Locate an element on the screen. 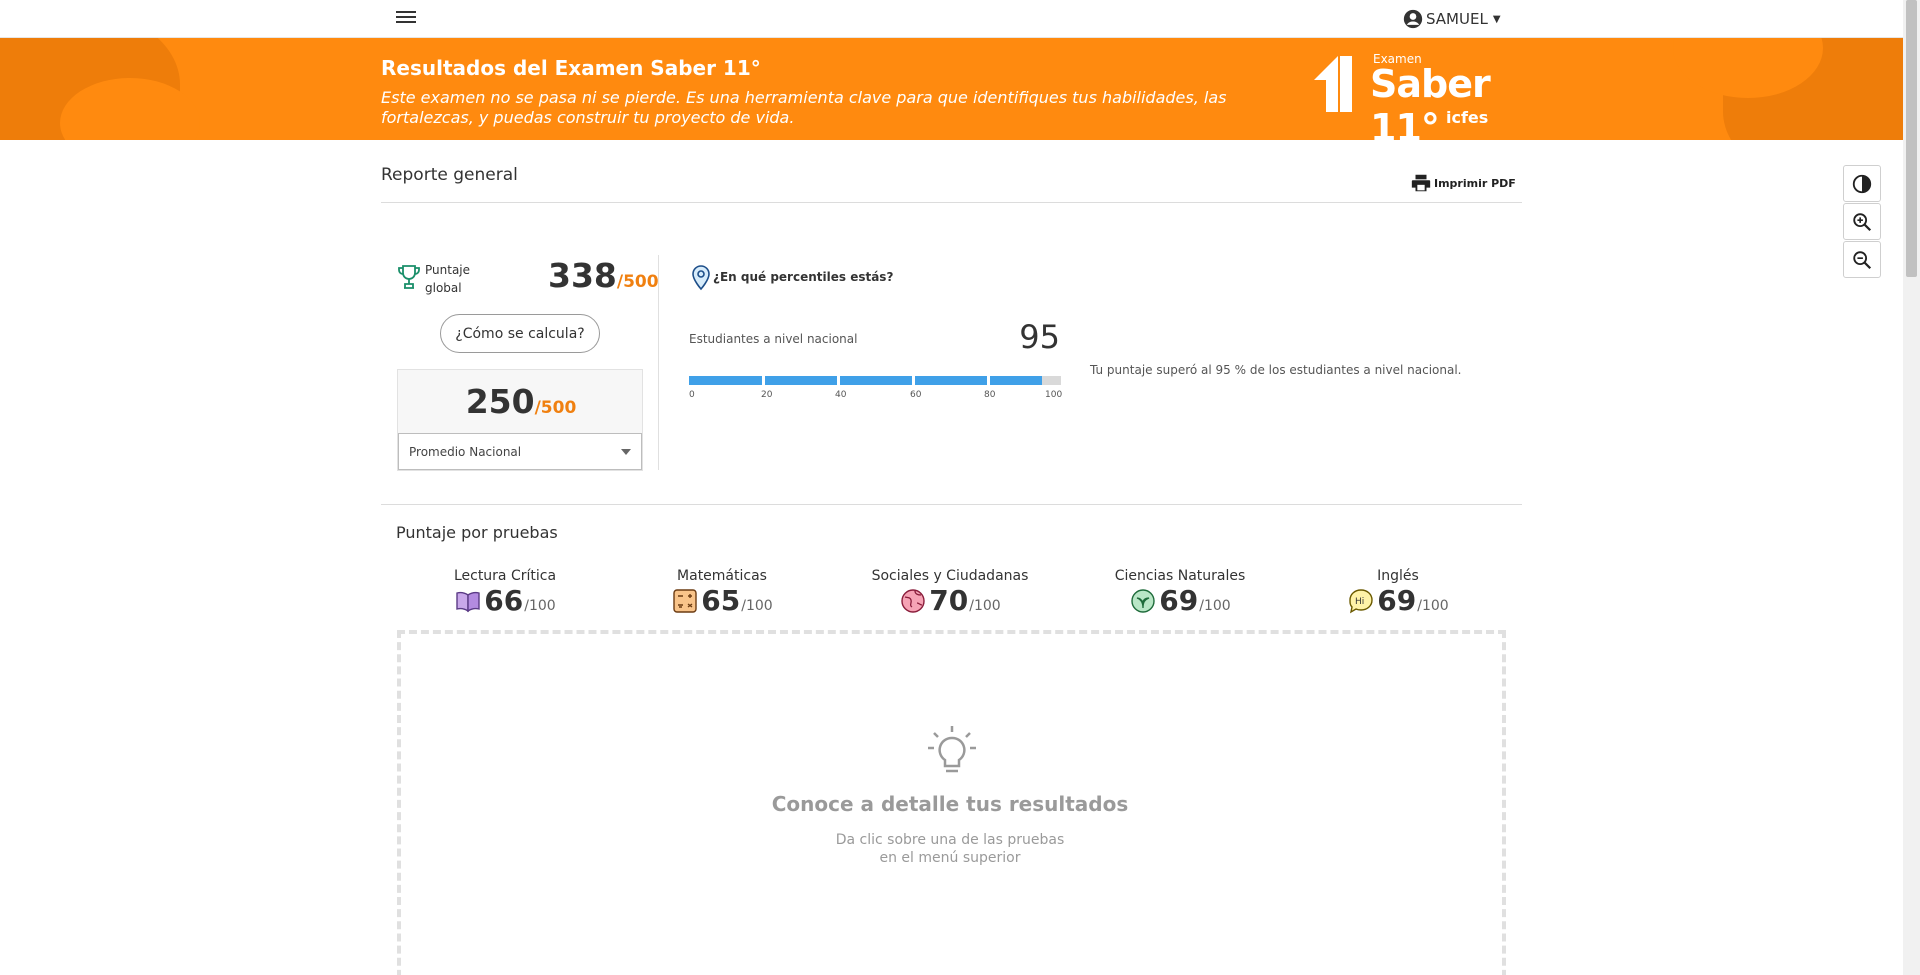  test-name: Sociales y Ciudadanas is located at coordinates (950, 576).